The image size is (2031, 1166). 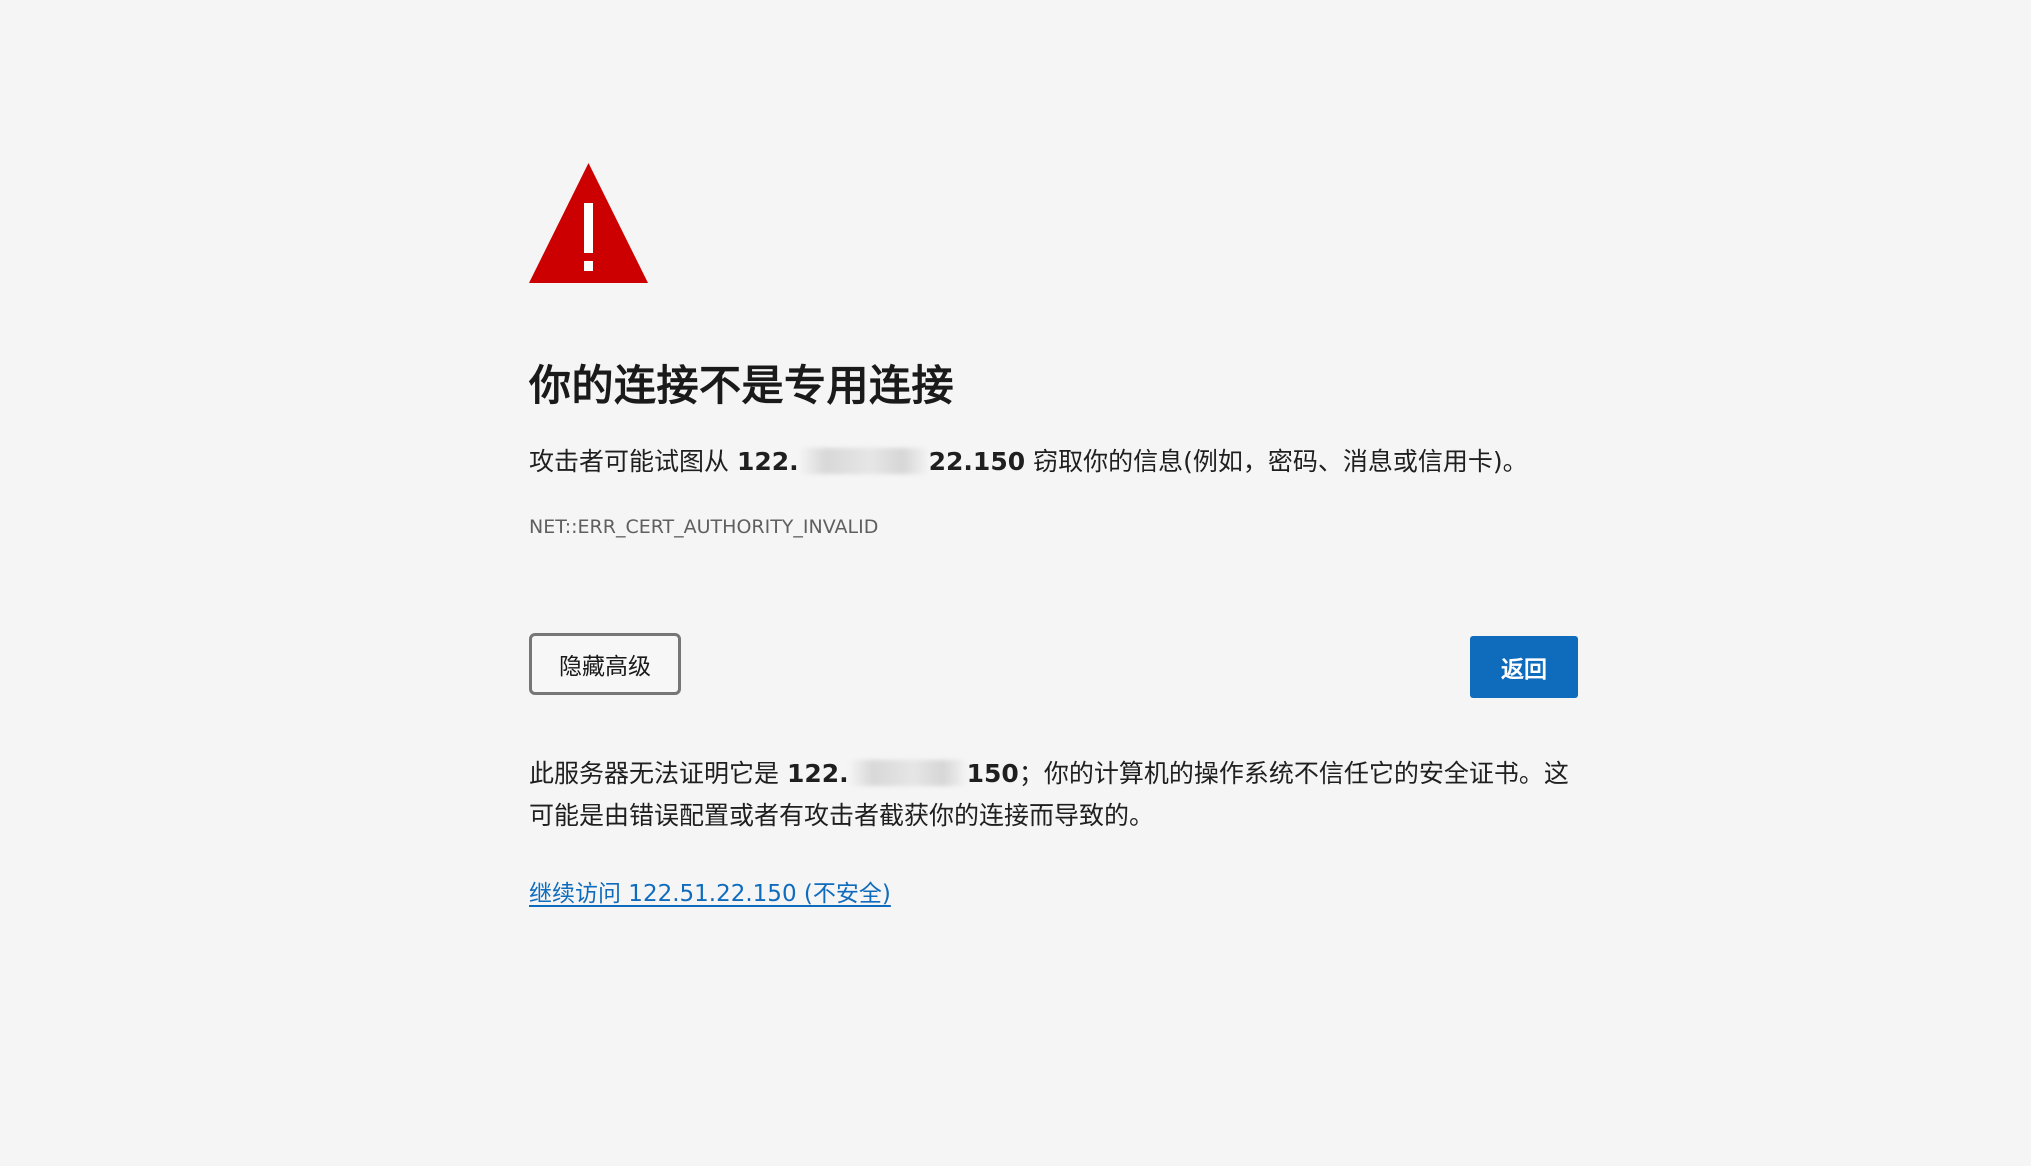 I want to click on masked-host: 122. 22.150, so click(x=881, y=462).